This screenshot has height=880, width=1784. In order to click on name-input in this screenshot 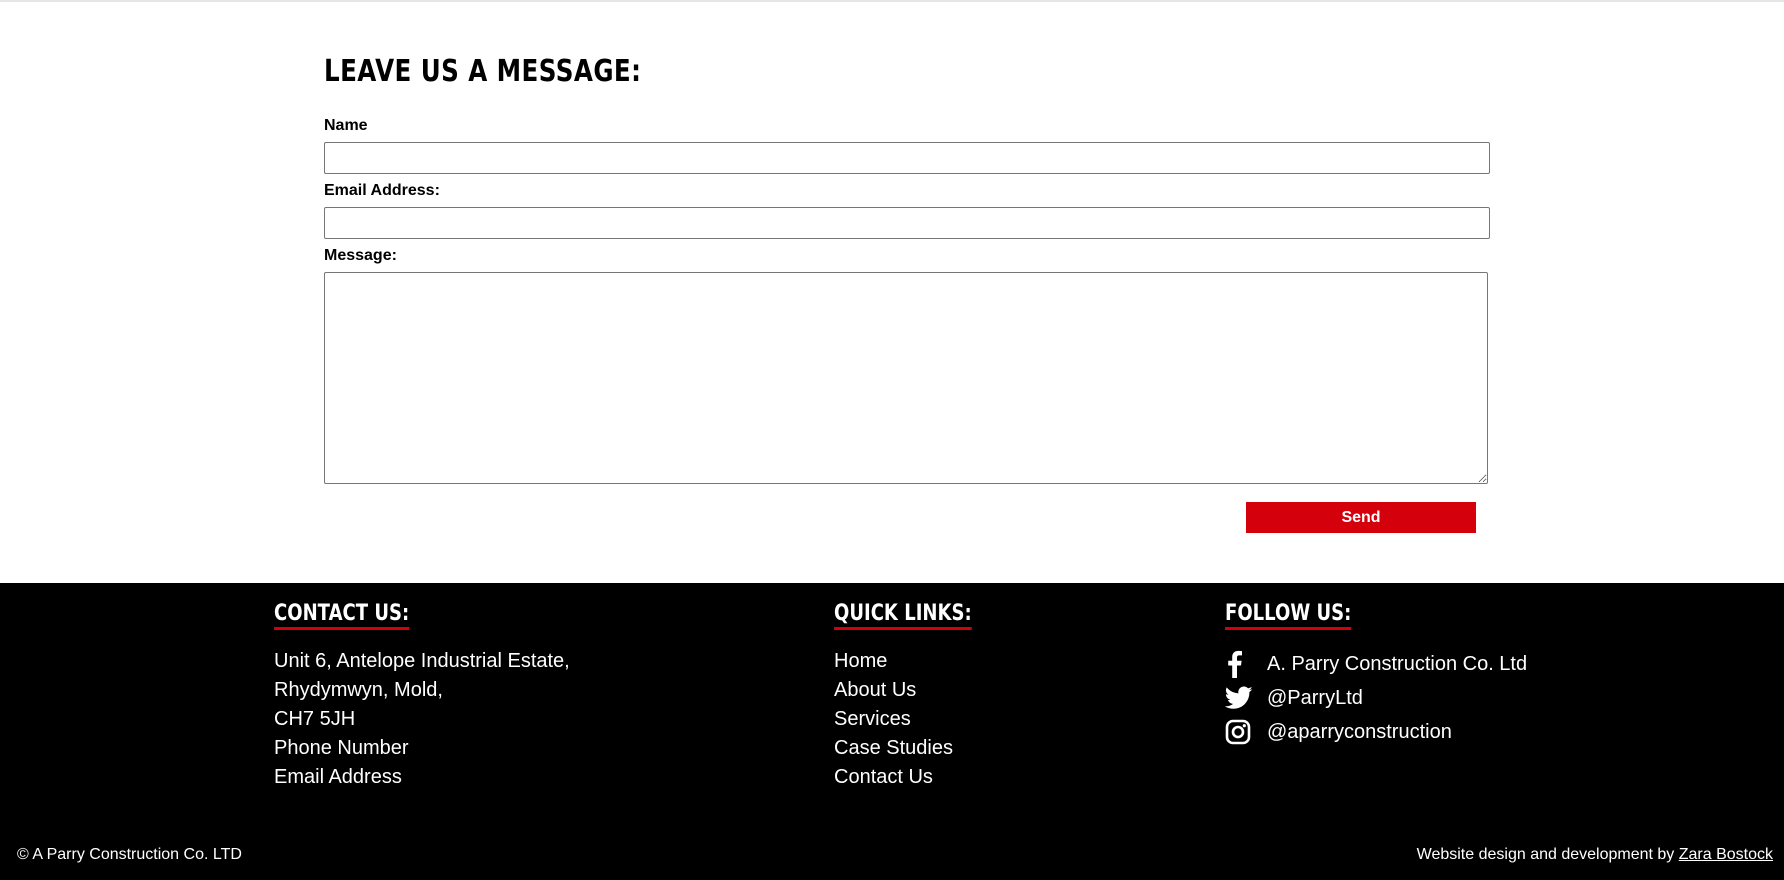, I will do `click(907, 158)`.